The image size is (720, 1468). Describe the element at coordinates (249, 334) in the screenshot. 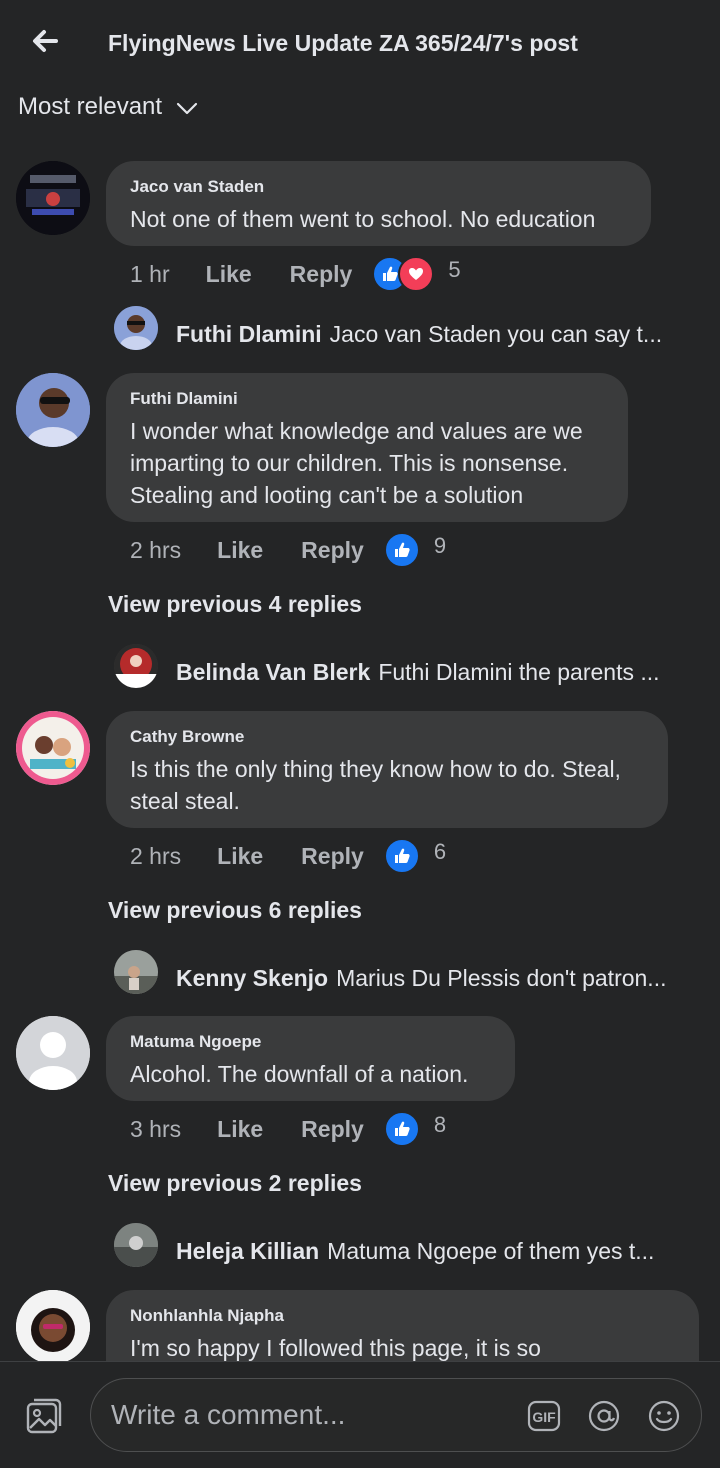

I see `reply-author: Futhi Dlamini` at that location.